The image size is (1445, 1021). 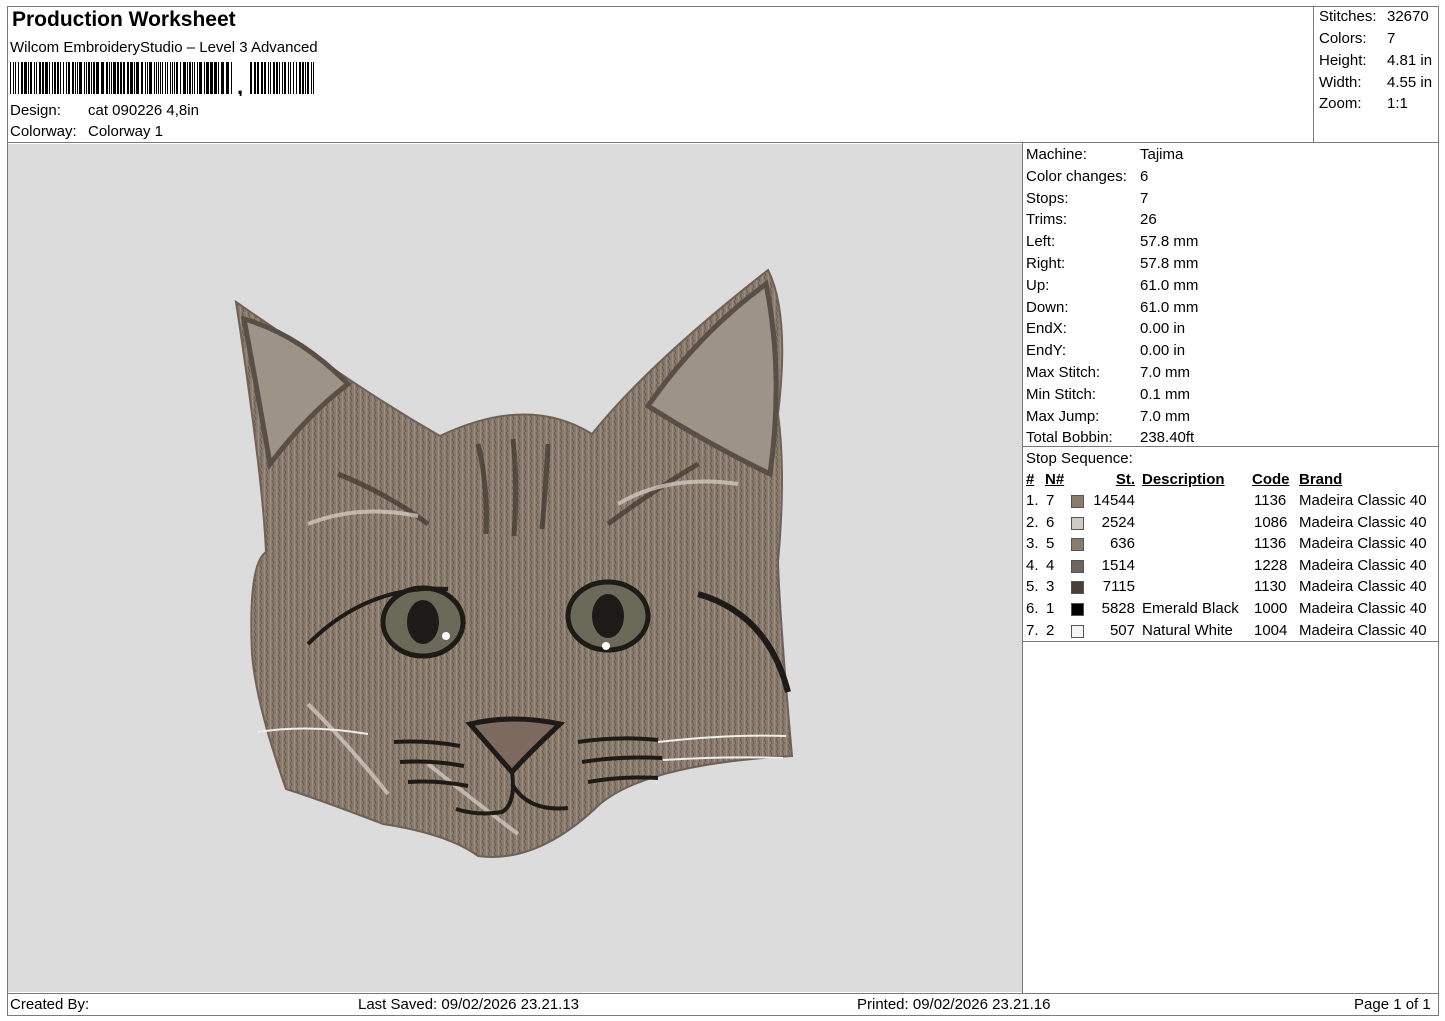 What do you see at coordinates (1079, 458) in the screenshot?
I see `stop-sequence-title: Stop Sequence:` at bounding box center [1079, 458].